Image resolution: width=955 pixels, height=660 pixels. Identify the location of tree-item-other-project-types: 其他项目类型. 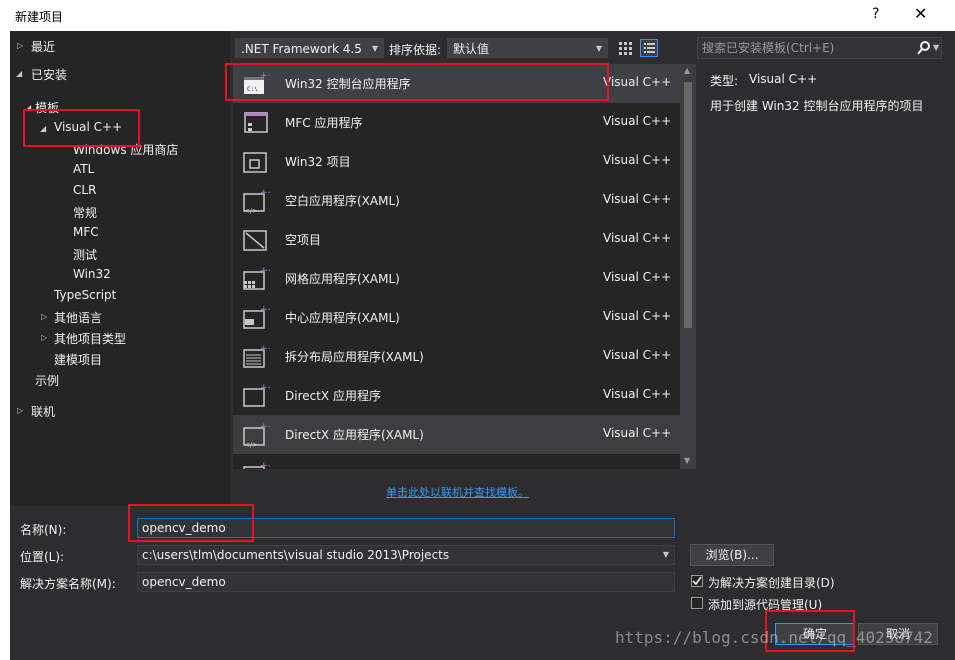
(90, 338).